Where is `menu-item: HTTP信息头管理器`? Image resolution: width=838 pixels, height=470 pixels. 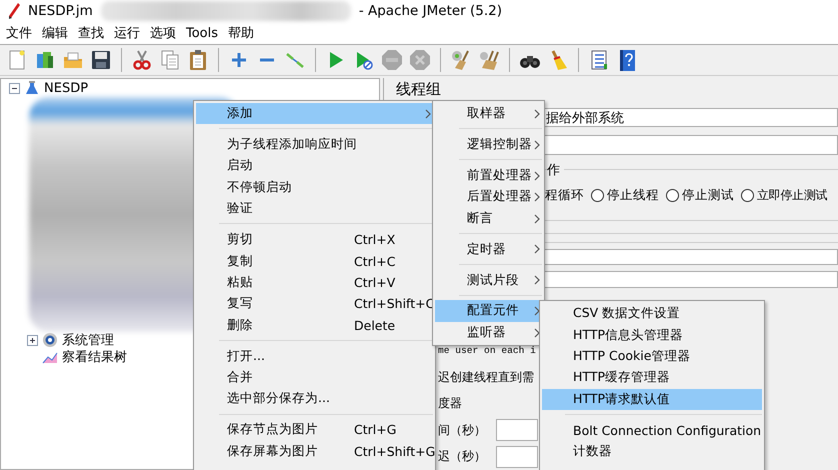 menu-item: HTTP信息头管理器 is located at coordinates (652, 335).